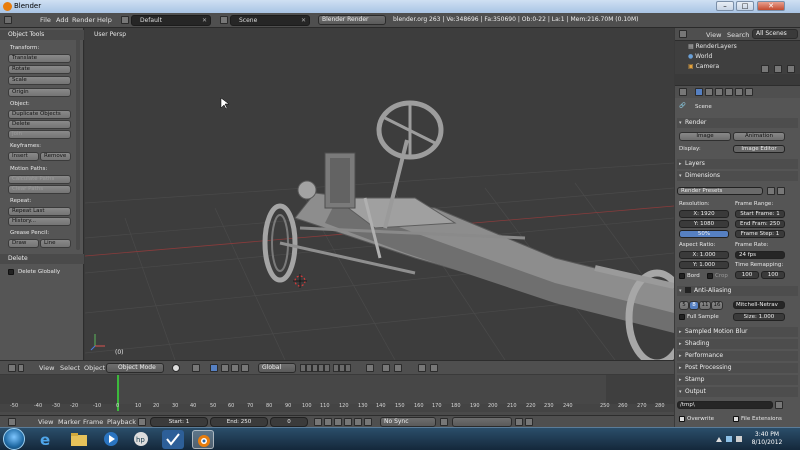  I want to click on layer-button, so click(348, 368).